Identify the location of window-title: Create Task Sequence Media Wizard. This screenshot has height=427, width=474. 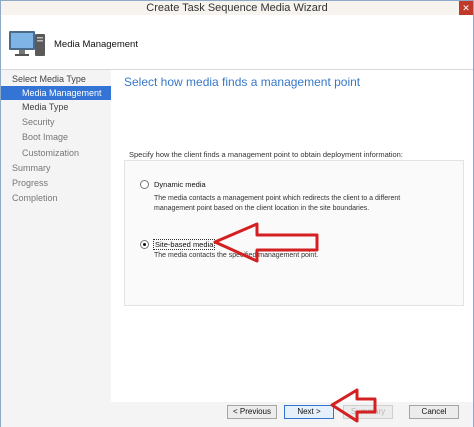
(237, 8).